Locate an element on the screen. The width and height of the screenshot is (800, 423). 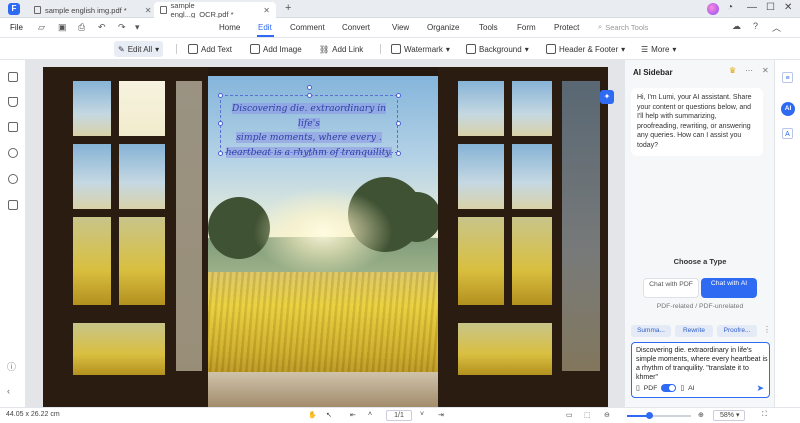
single-page-view-icon: ▭ is located at coordinates (569, 415).